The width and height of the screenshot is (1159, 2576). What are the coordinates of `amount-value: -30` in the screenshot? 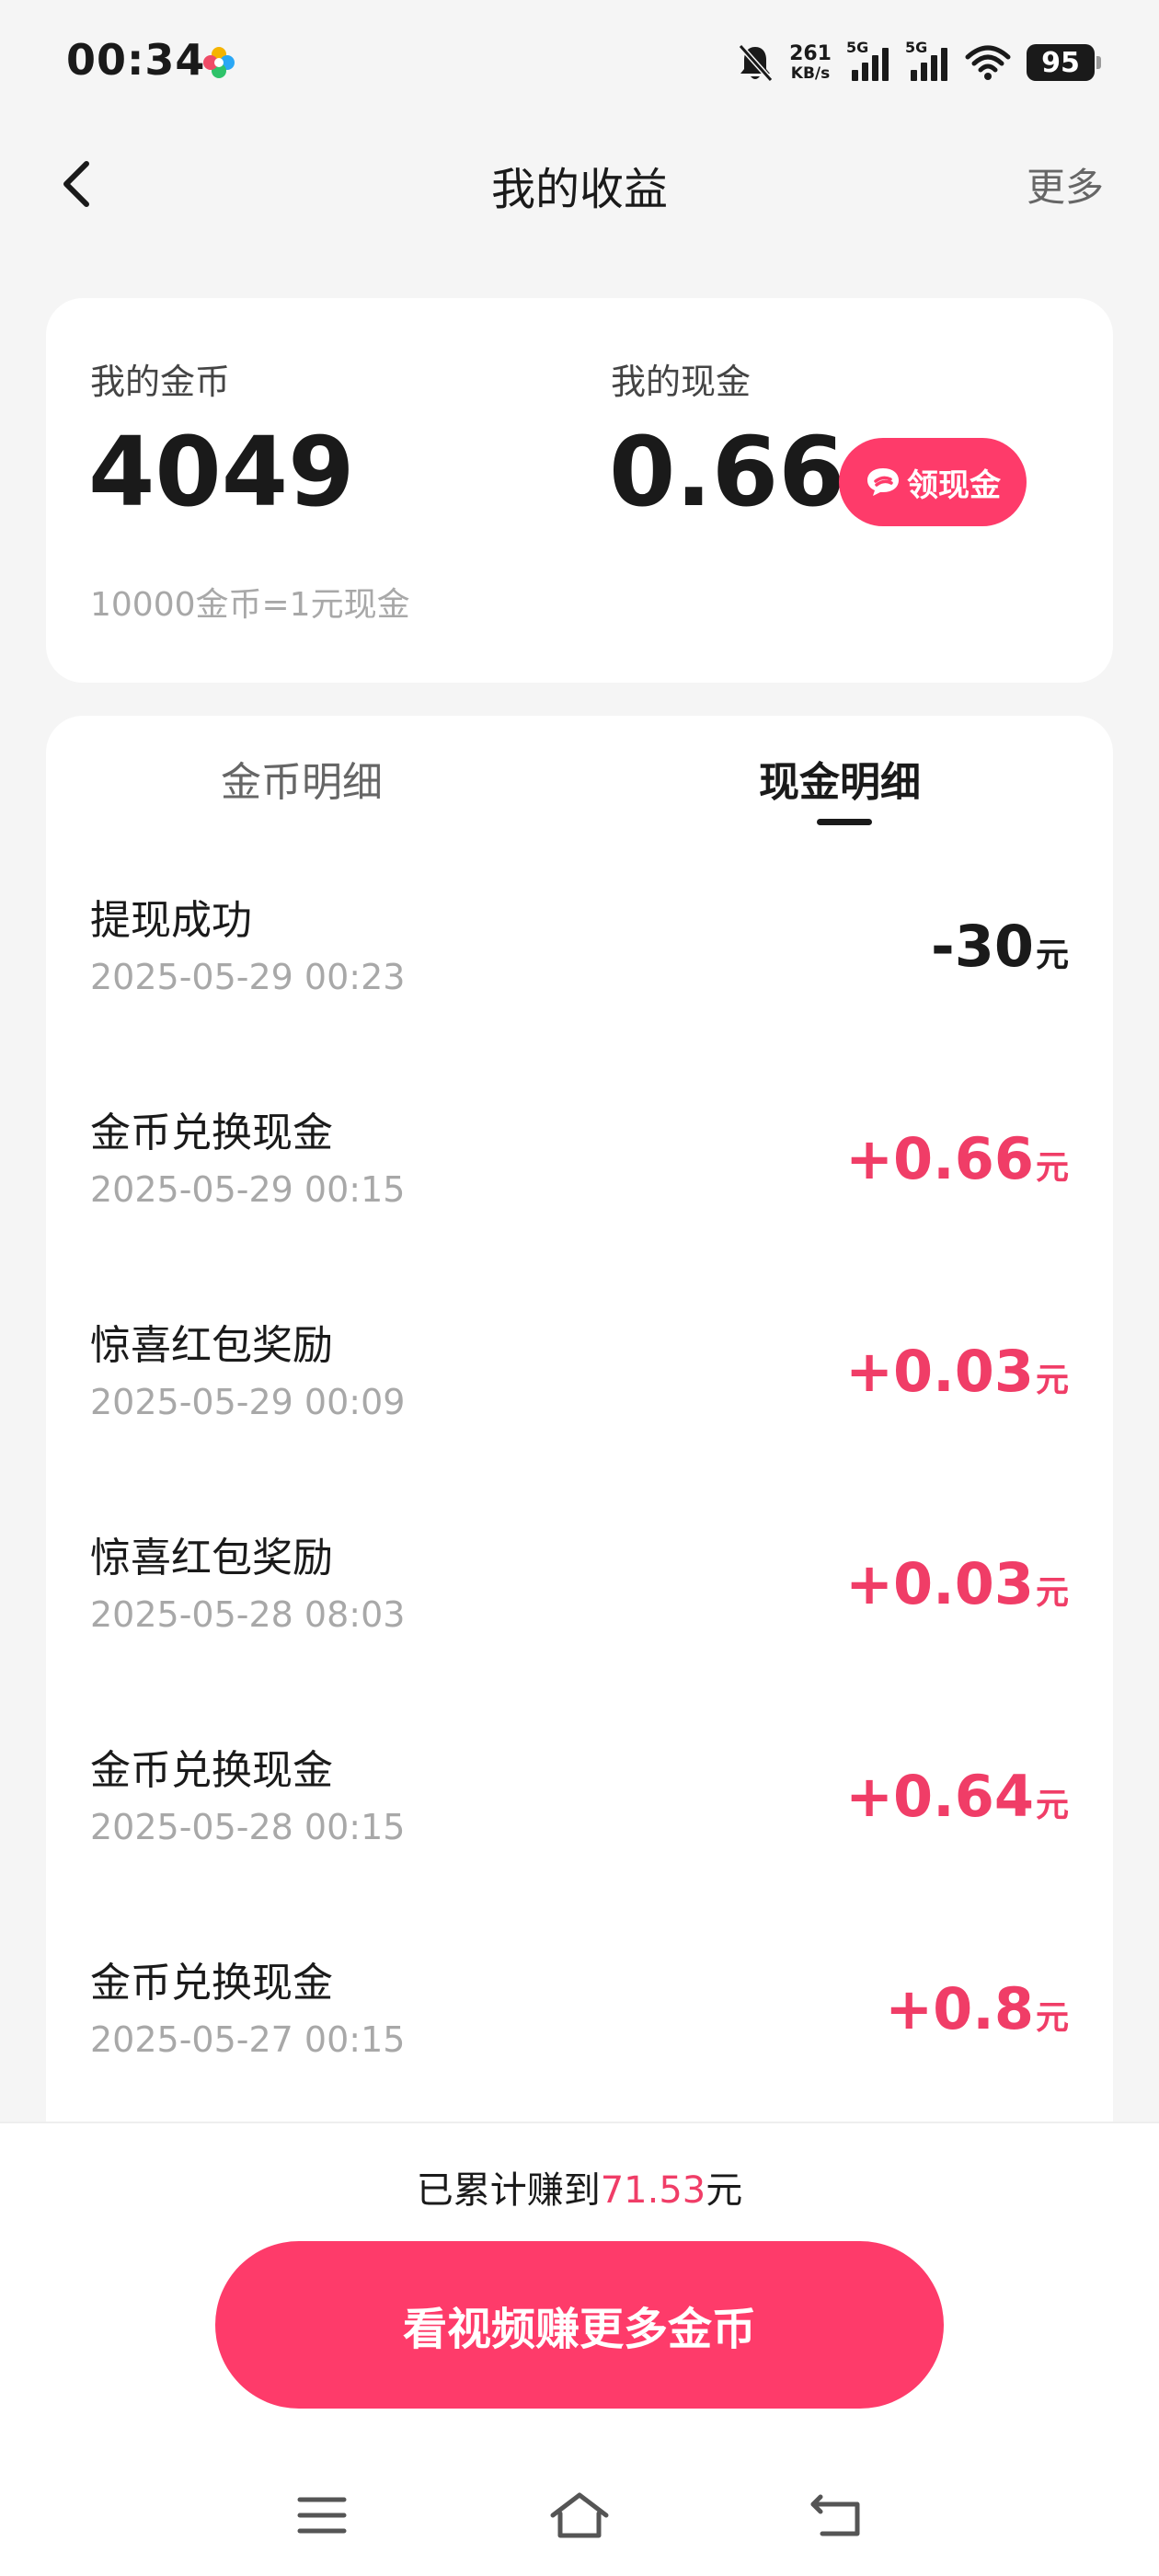 It's located at (982, 947).